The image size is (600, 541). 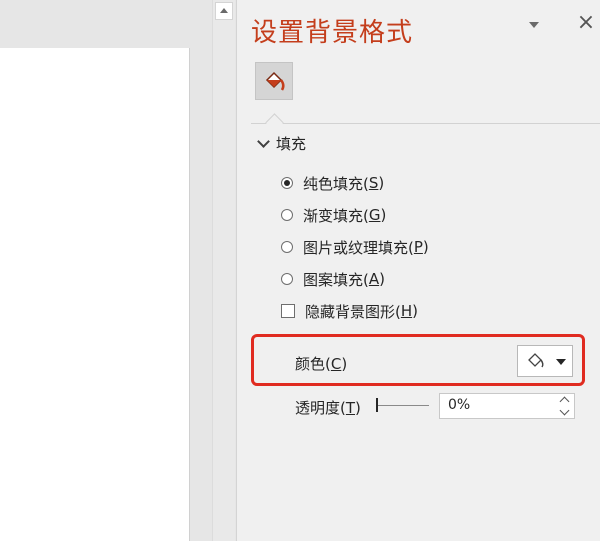 What do you see at coordinates (288, 311) in the screenshot?
I see `checkbox` at bounding box center [288, 311].